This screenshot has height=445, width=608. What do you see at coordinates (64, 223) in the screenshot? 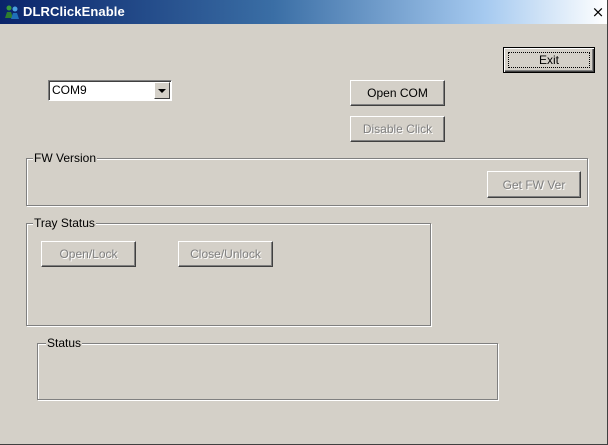
I see `tray-status-label: Tray Status` at bounding box center [64, 223].